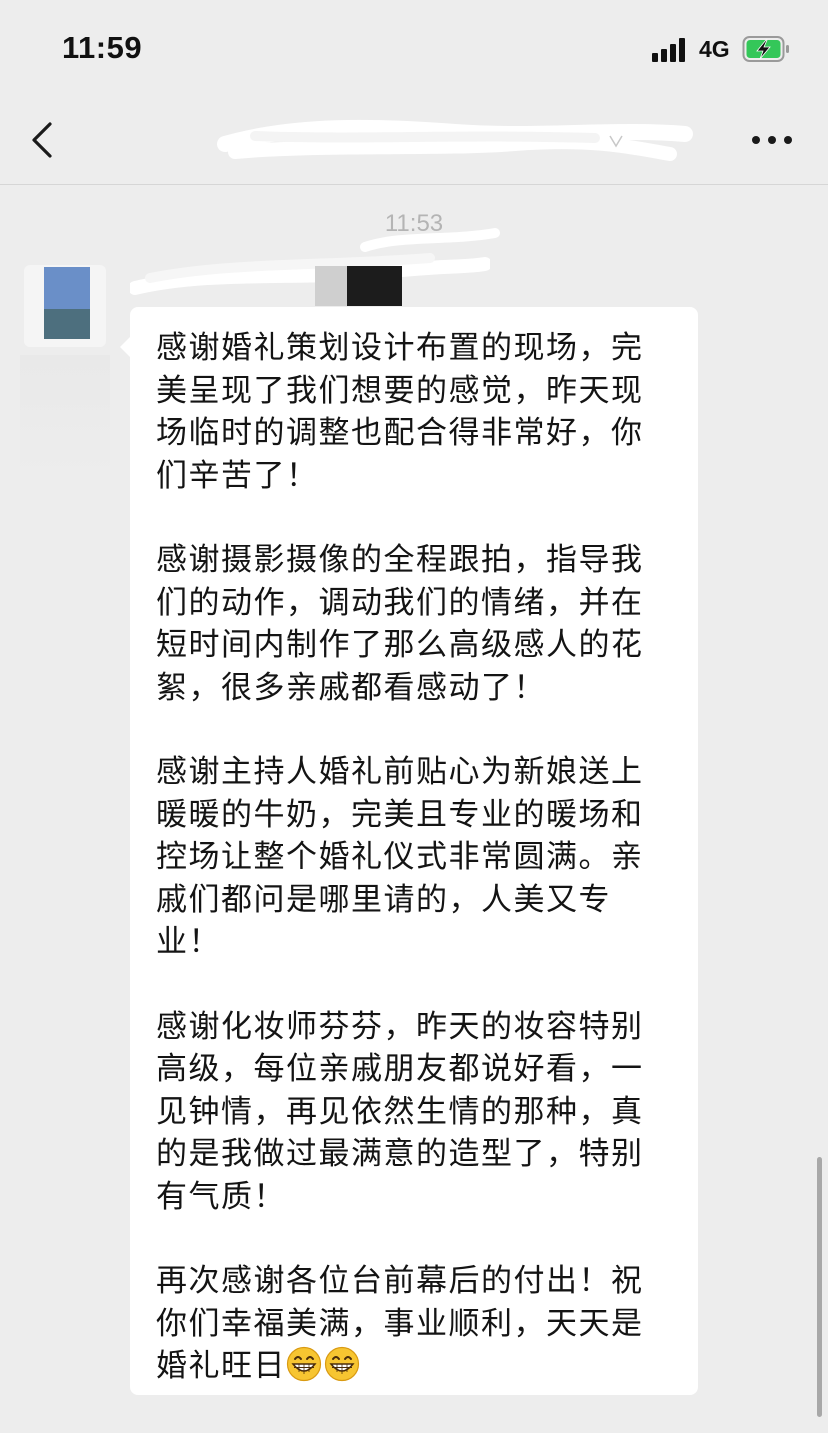 This screenshot has height=1433, width=828. What do you see at coordinates (671, 50) in the screenshot?
I see `signal-bars-icon` at bounding box center [671, 50].